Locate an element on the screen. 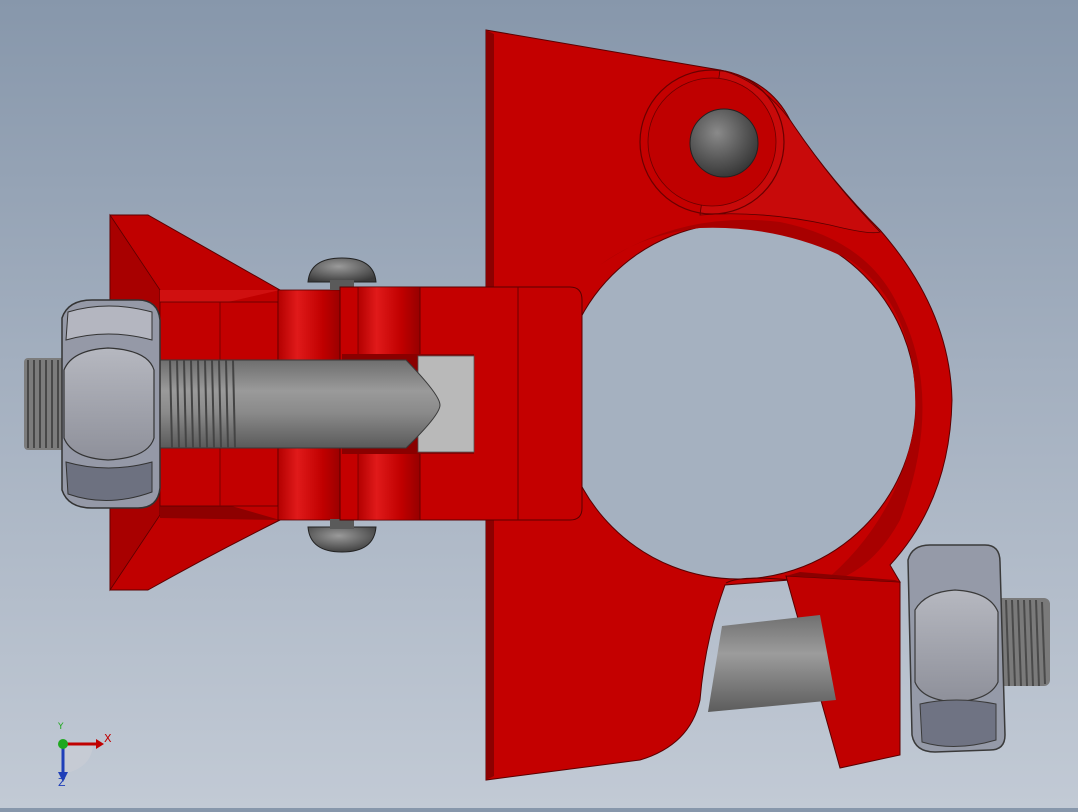 This screenshot has height=812, width=1078. left-nut-assembly is located at coordinates (92, 404).